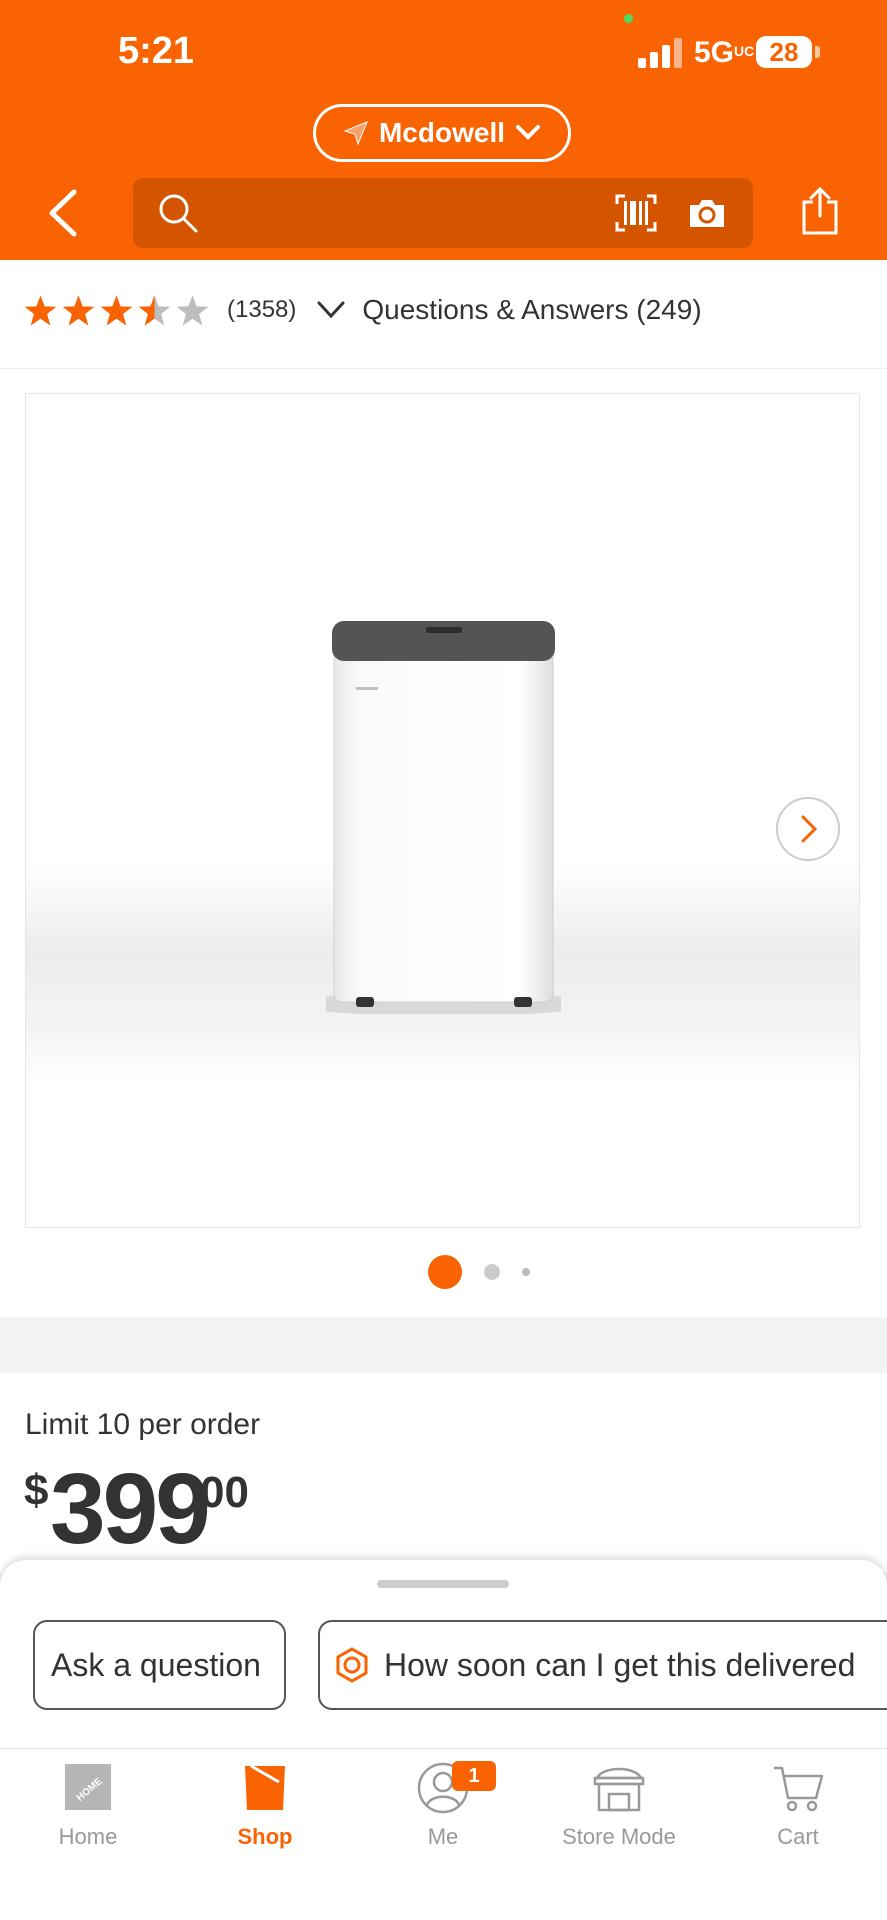  What do you see at coordinates (156, 1664) in the screenshot?
I see `ask-question-label: Ask a question` at bounding box center [156, 1664].